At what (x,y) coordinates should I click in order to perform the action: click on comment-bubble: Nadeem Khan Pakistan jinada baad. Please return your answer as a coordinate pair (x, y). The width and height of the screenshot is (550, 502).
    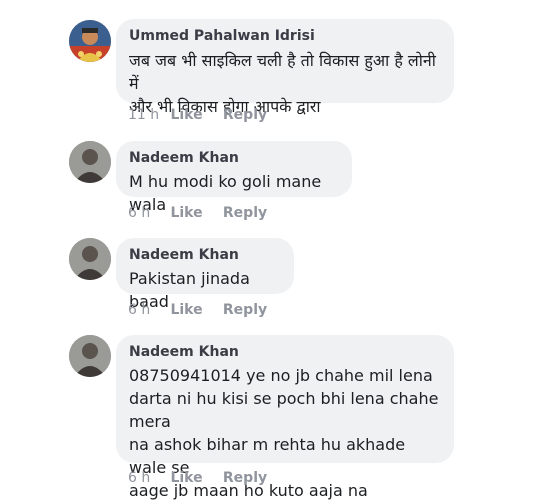
    Looking at the image, I should click on (205, 274).